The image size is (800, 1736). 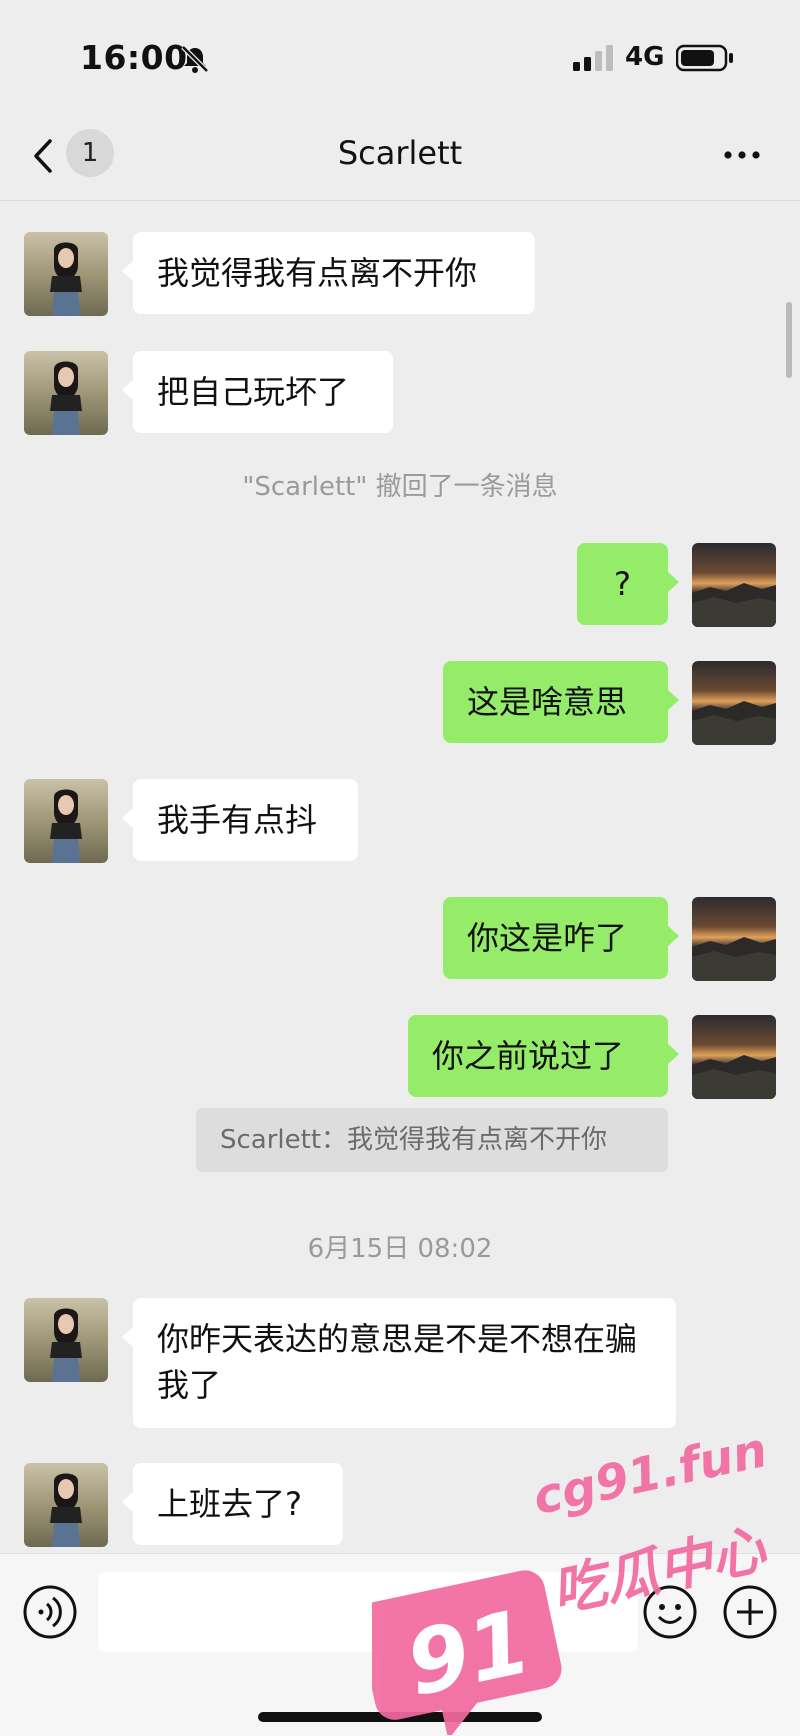 What do you see at coordinates (400, 153) in the screenshot?
I see `chat-title: Scarlett` at bounding box center [400, 153].